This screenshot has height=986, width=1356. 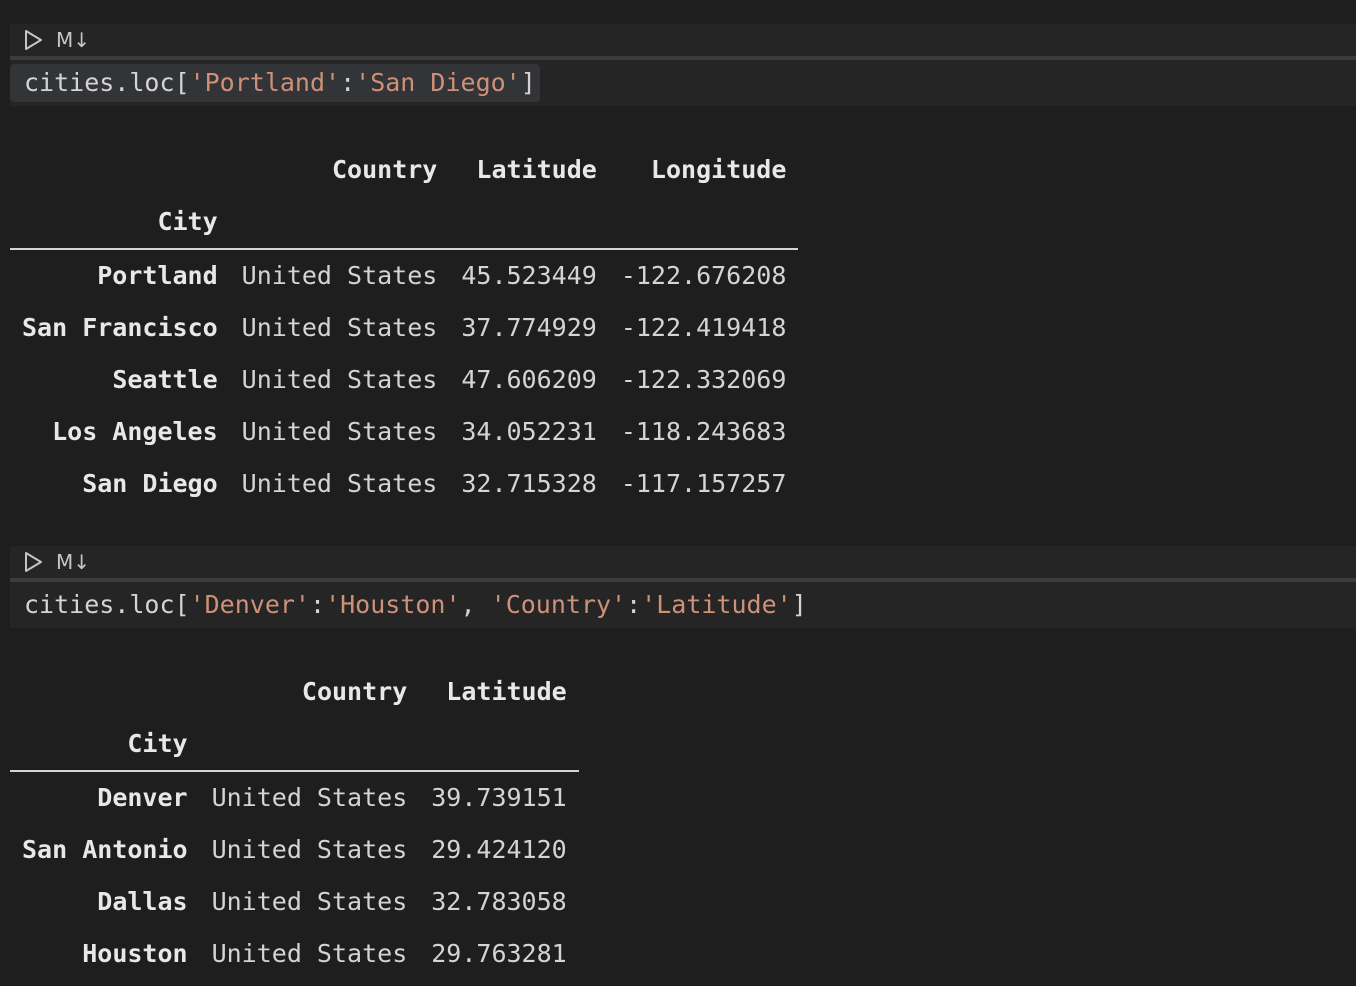 I want to click on table-cell: -122.676208, so click(x=703, y=275).